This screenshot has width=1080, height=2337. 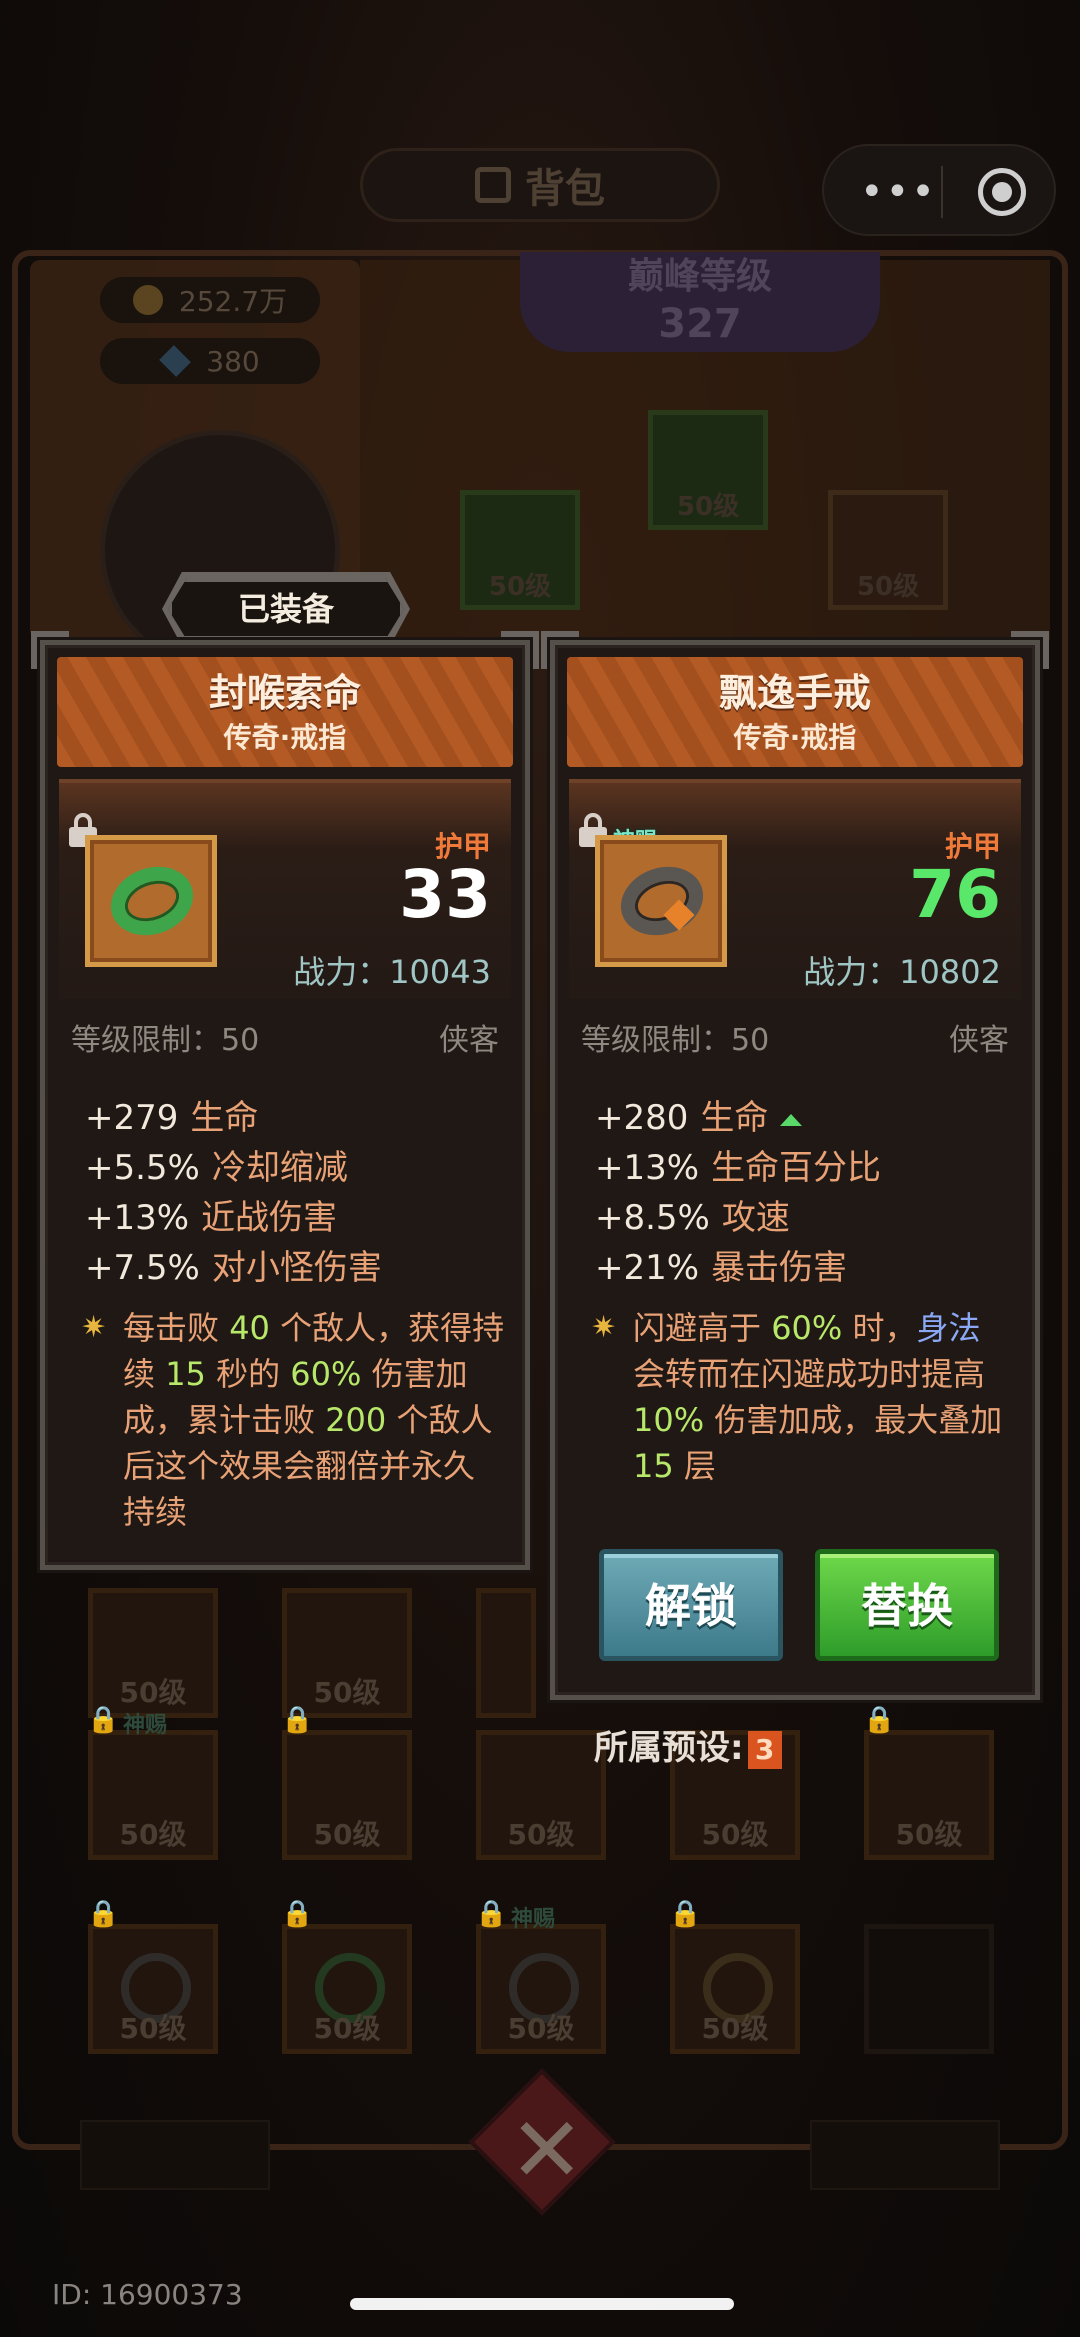 What do you see at coordinates (907, 1605) in the screenshot?
I see `replace-button: 替换` at bounding box center [907, 1605].